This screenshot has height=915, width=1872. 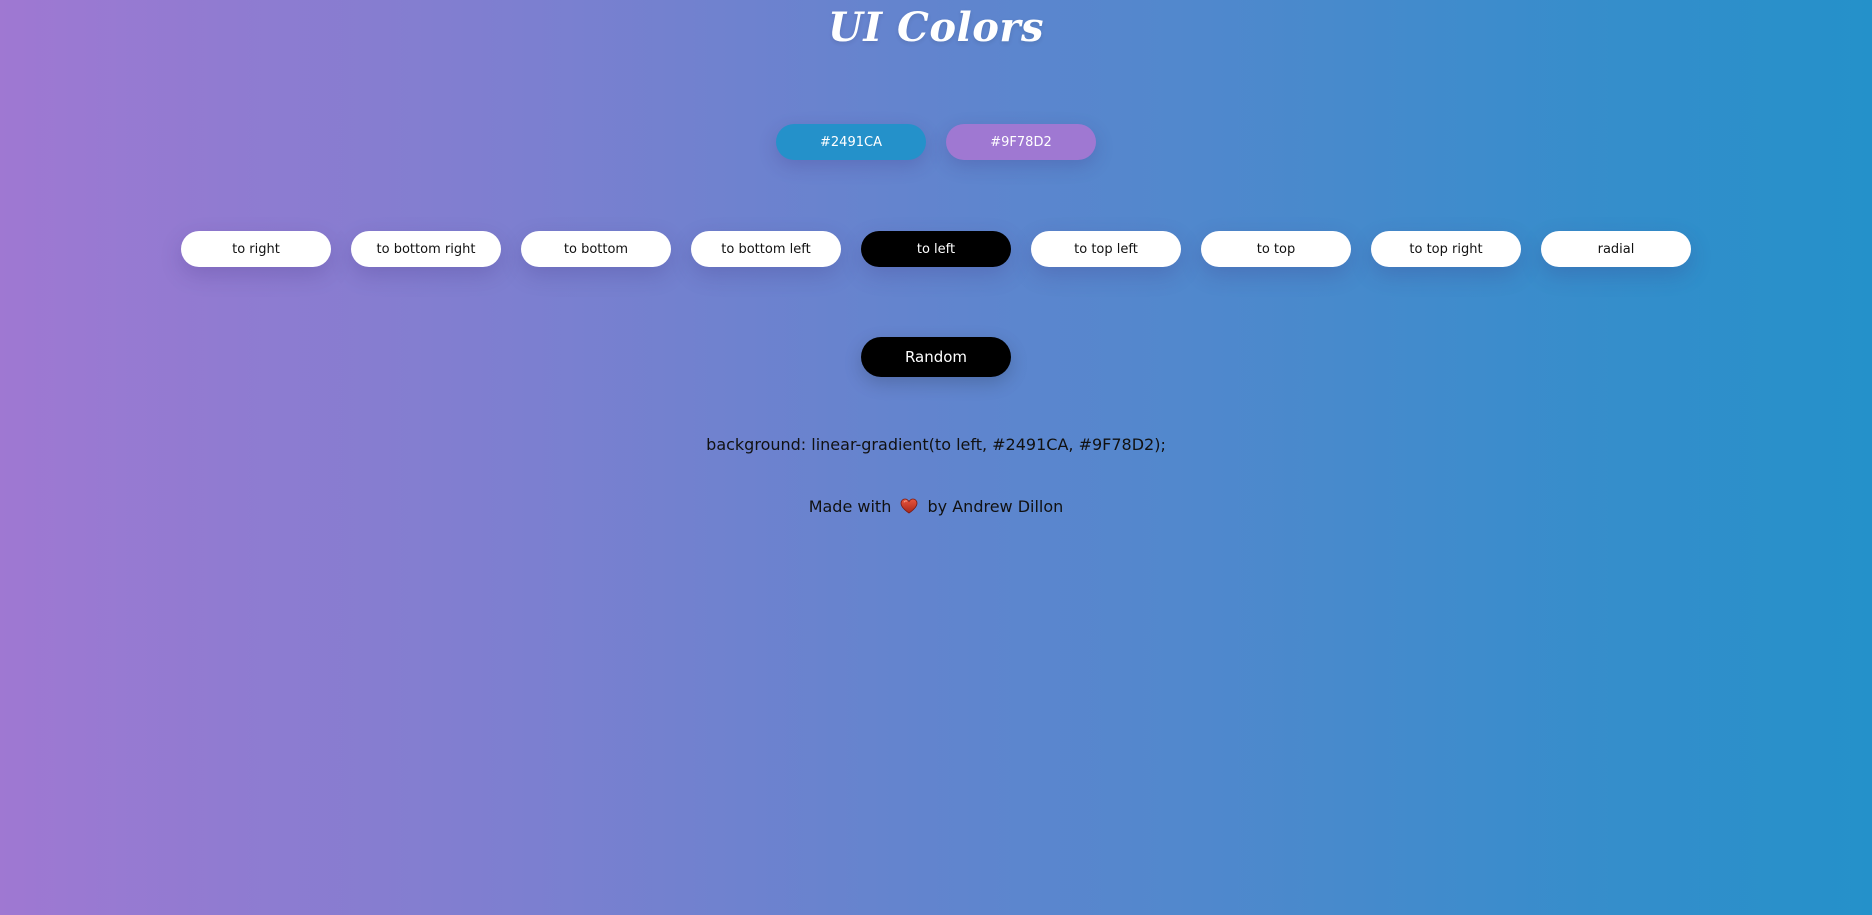 I want to click on random-button: Random, so click(x=936, y=357).